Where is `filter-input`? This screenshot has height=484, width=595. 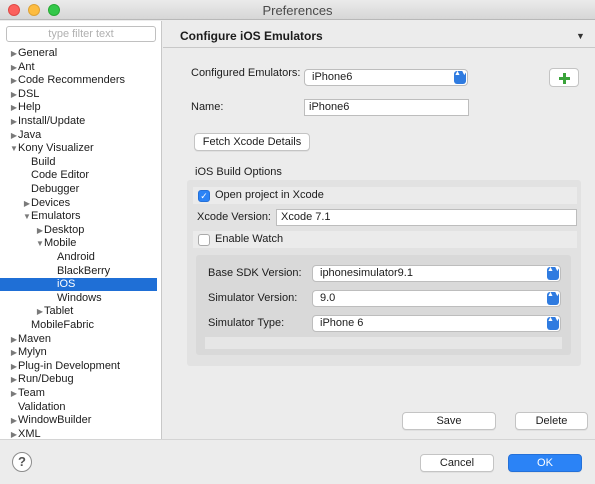
filter-input is located at coordinates (81, 34).